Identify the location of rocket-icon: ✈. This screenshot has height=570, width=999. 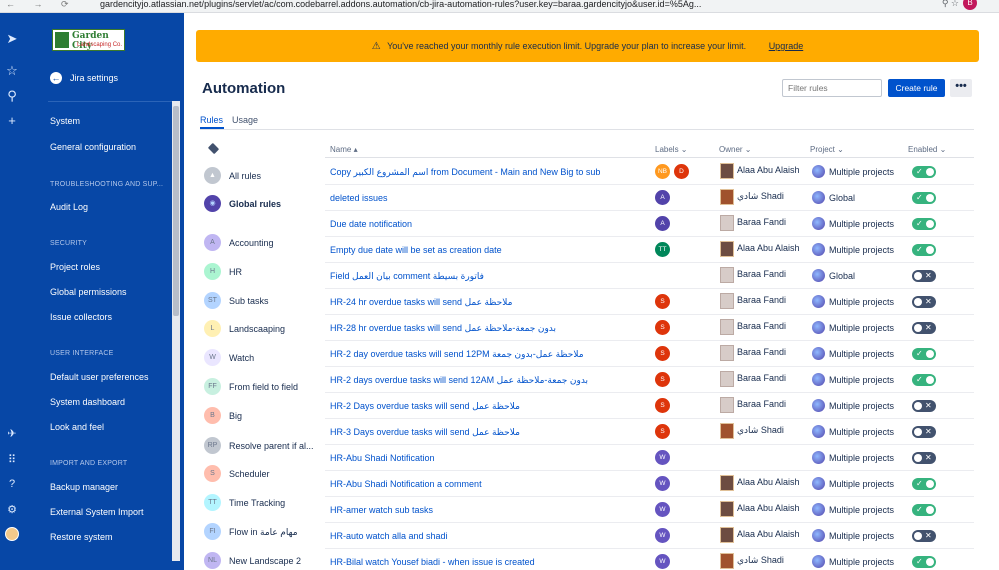
(12, 433).